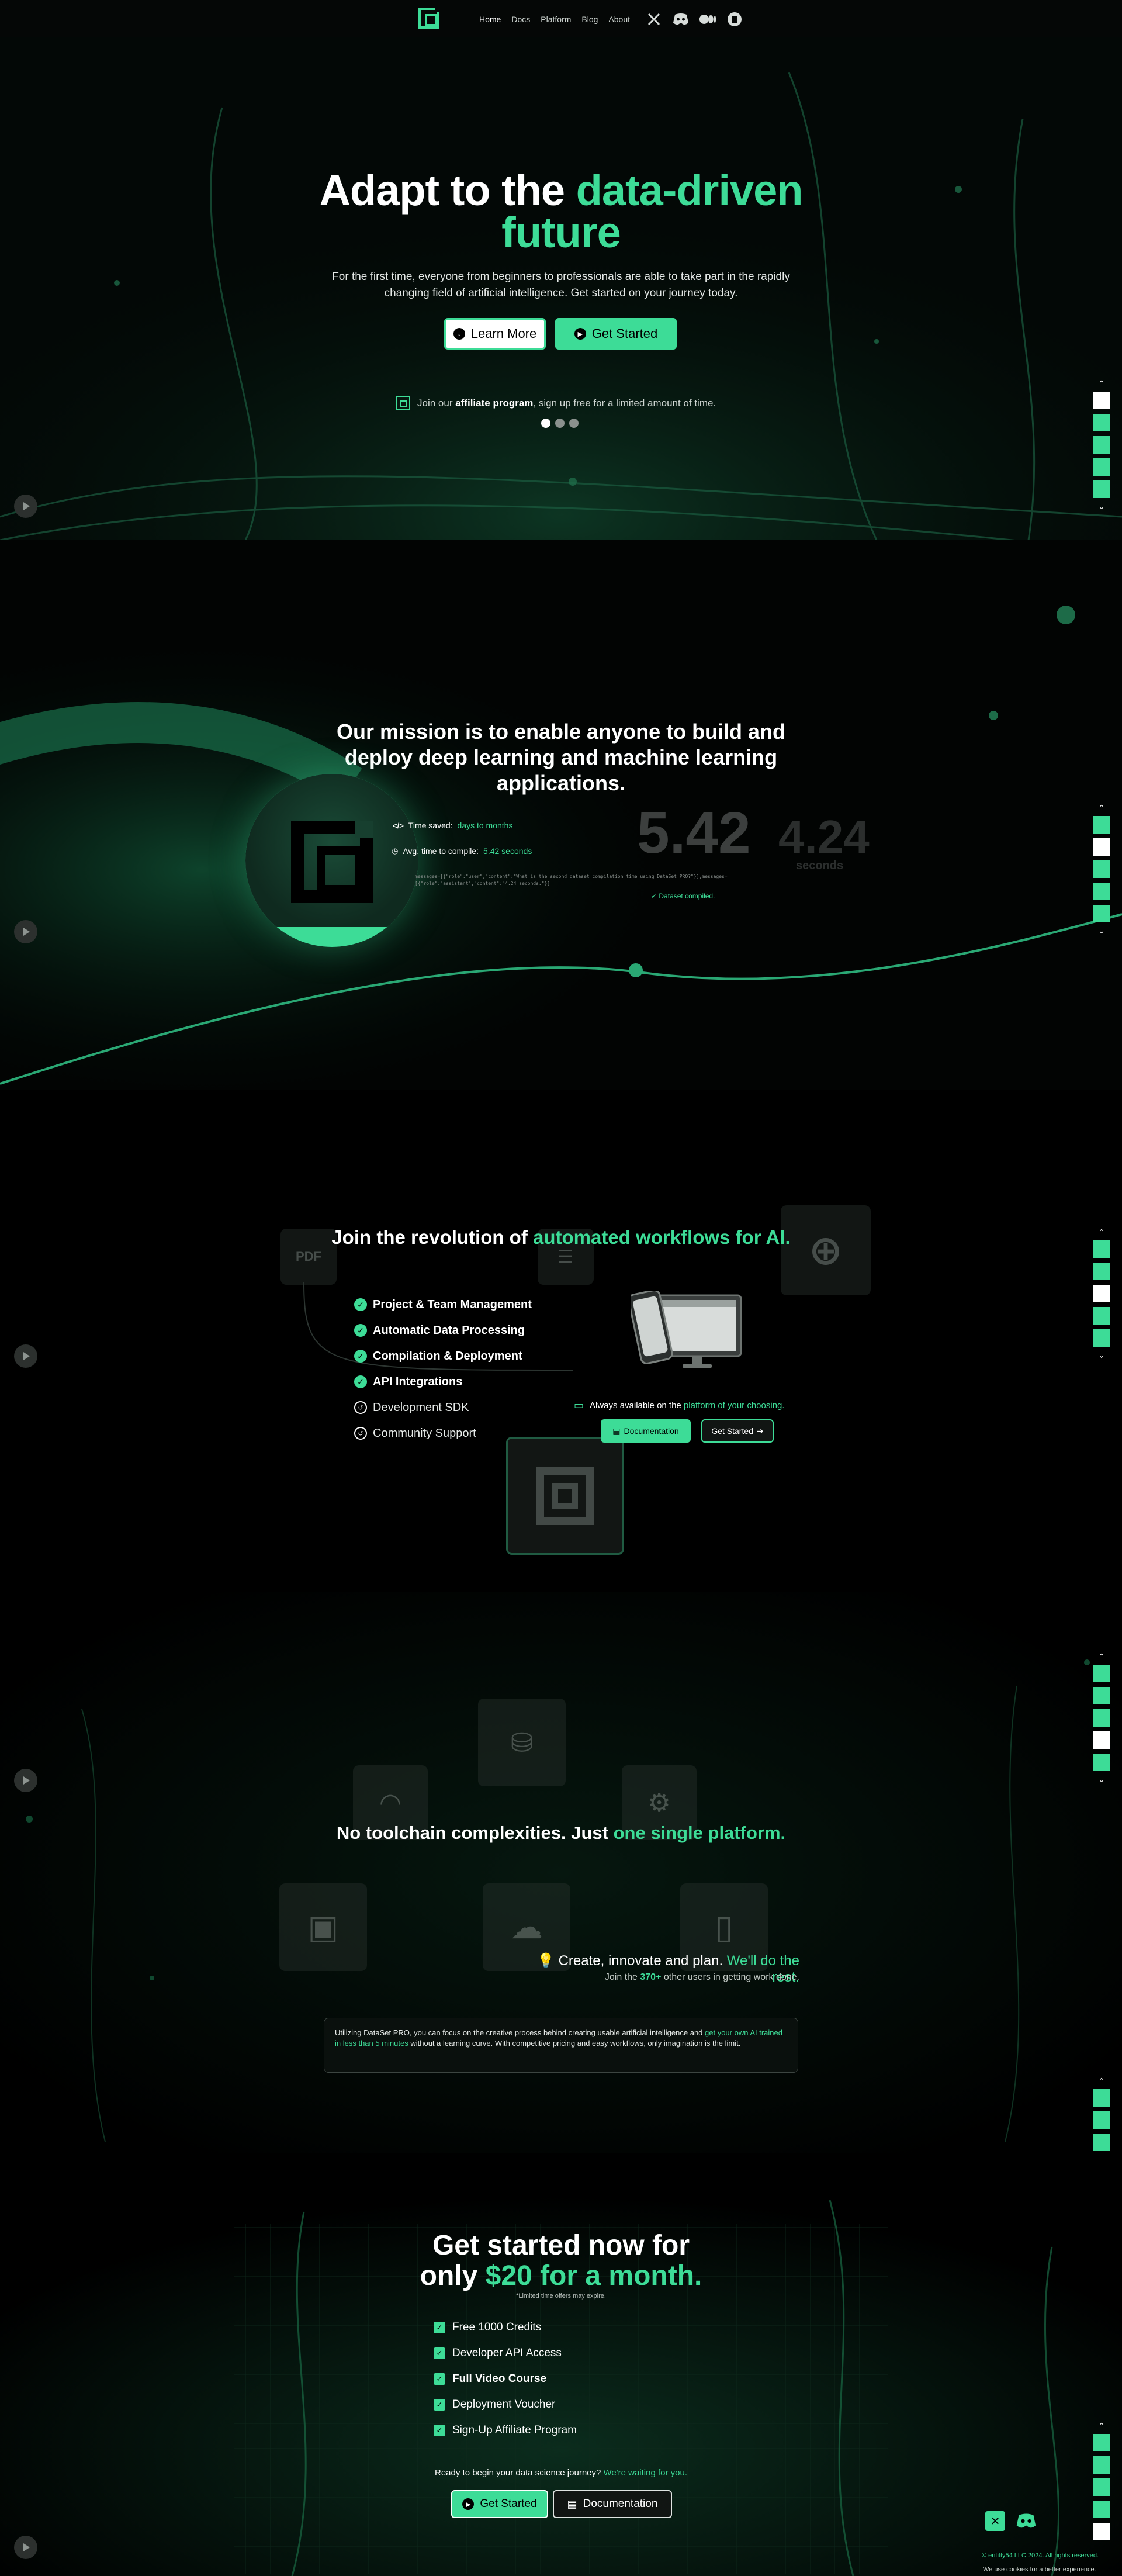  What do you see at coordinates (453, 825) in the screenshot?
I see `time-saved-stat: </> Time saved: days to months` at bounding box center [453, 825].